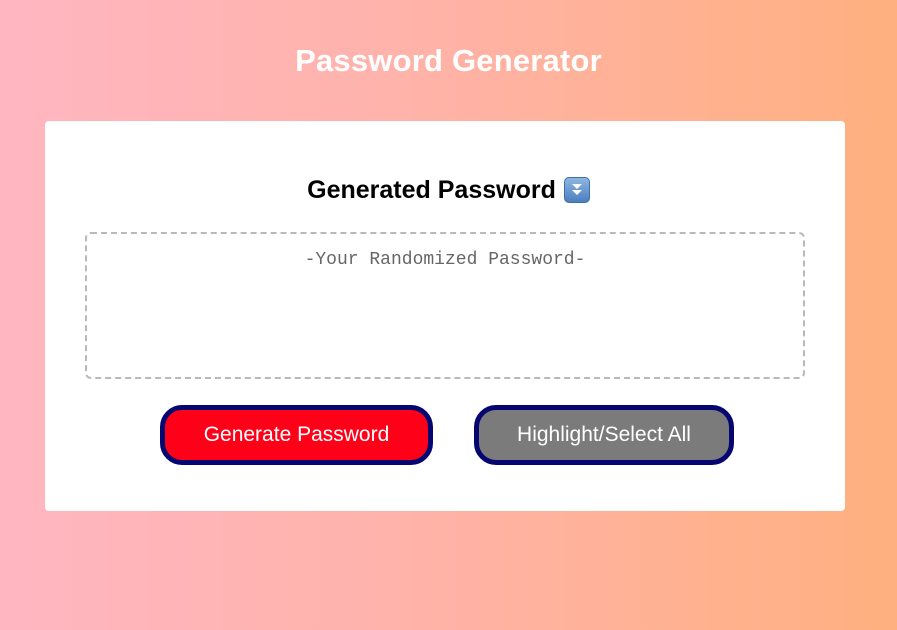  I want to click on double-down-arrow-icon, so click(576, 190).